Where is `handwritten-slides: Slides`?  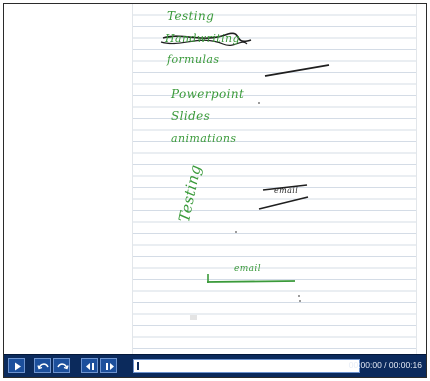
handwritten-slides: Slides is located at coordinates (191, 116).